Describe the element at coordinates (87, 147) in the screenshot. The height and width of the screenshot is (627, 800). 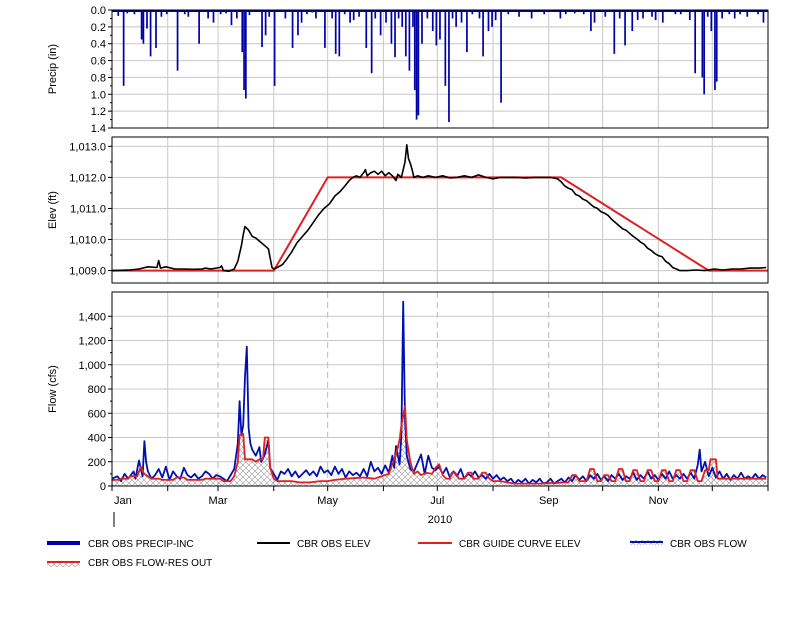
I see `y-tick-label: 1,013.0` at that location.